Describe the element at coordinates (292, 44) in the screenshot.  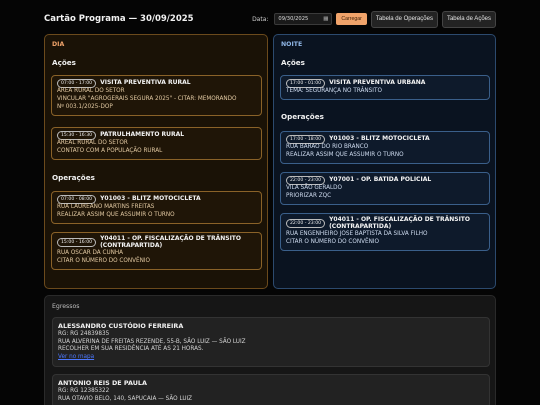
I see `night-panel-label: NOITE` at that location.